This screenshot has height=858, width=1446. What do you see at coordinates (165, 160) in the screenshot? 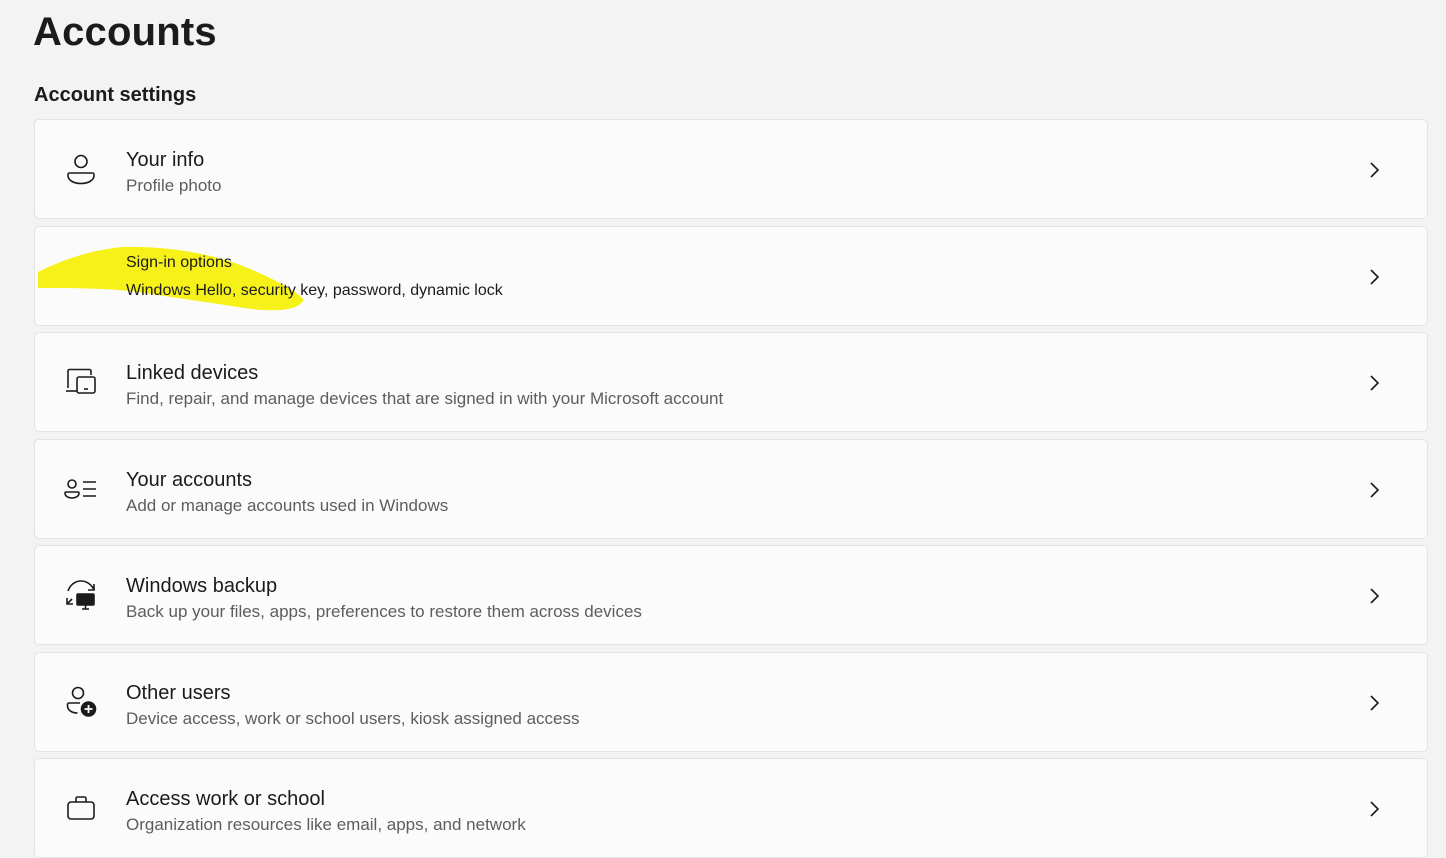
I see `setting-title: Your info` at bounding box center [165, 160].